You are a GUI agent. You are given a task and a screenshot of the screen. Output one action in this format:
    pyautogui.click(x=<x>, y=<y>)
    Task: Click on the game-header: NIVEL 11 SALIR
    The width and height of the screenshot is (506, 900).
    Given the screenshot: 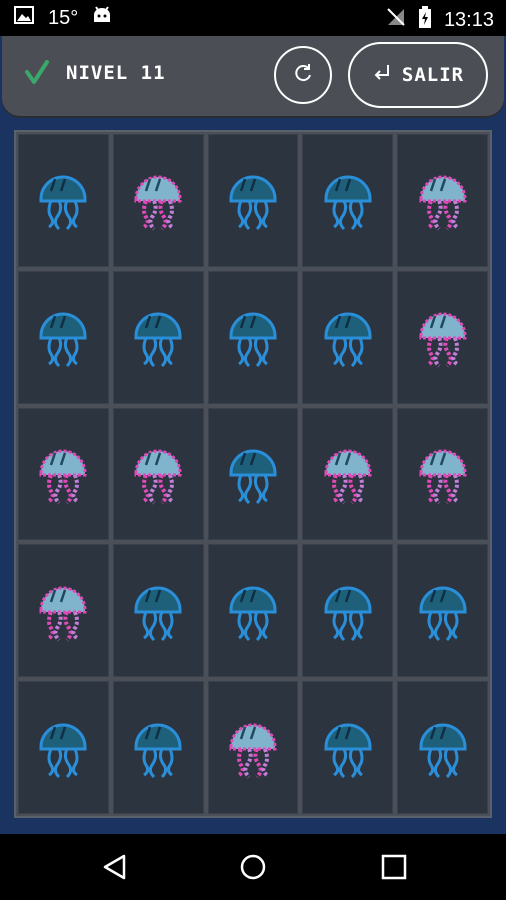 What is the action you would take?
    pyautogui.click(x=253, y=76)
    